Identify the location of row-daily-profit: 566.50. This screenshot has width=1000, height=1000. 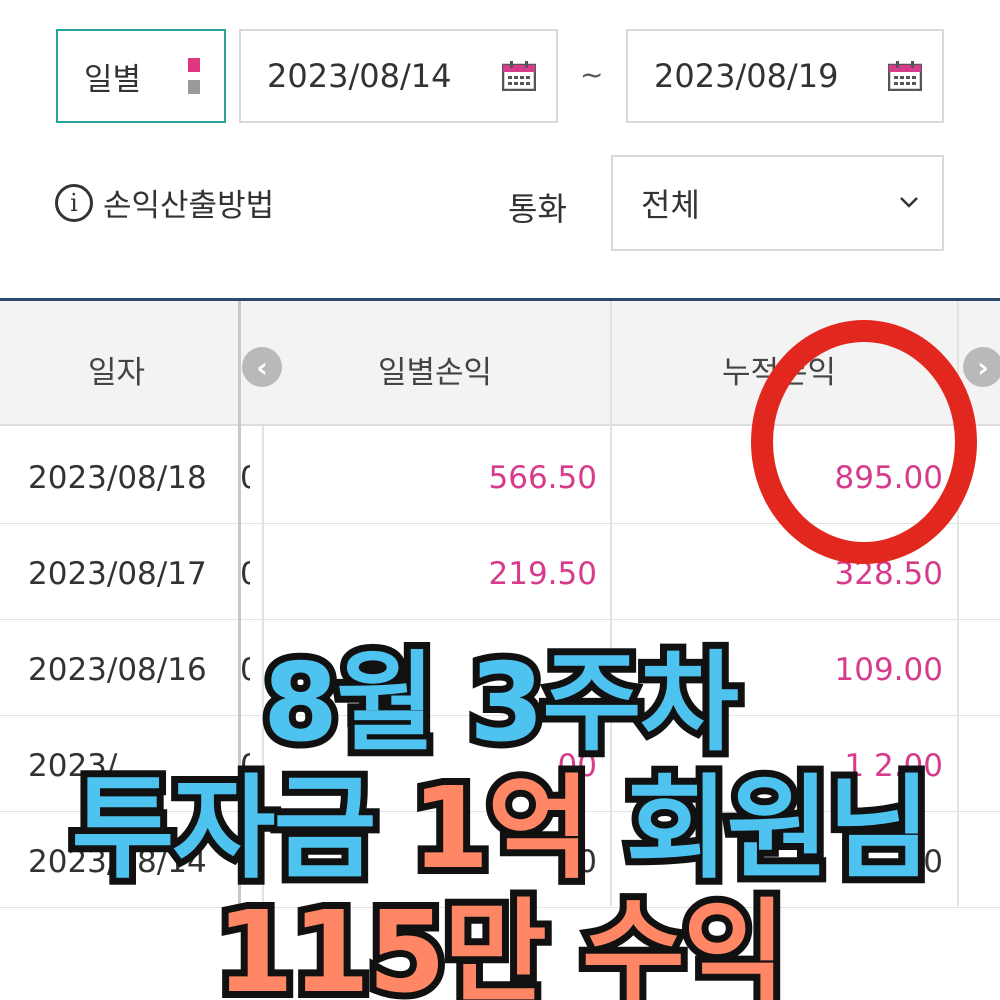
(542, 478).